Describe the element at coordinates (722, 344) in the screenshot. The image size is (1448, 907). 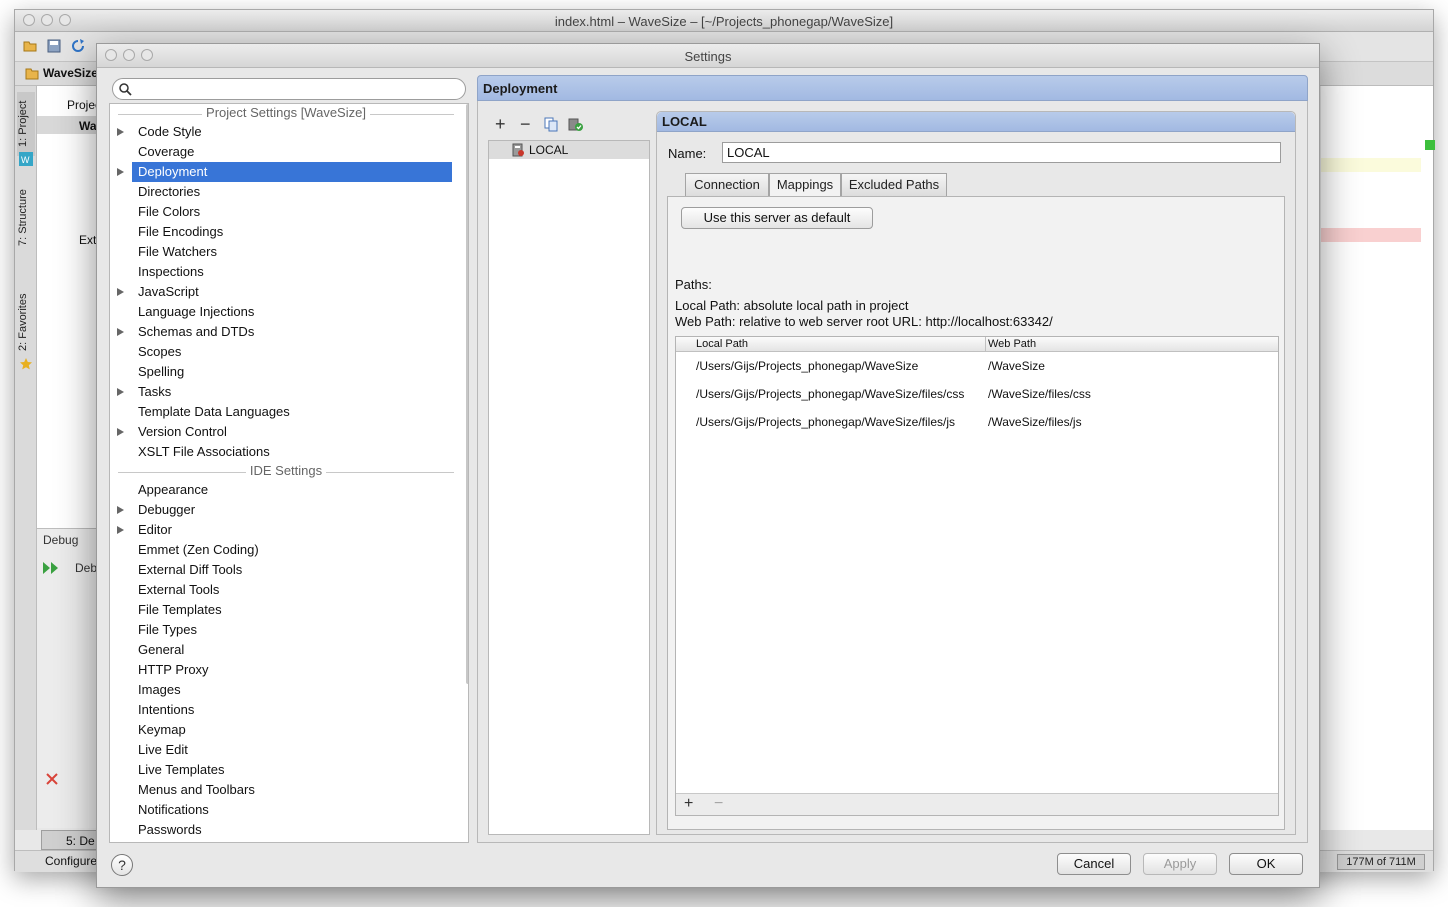
I see `column-header-local-path: Local Path` at that location.